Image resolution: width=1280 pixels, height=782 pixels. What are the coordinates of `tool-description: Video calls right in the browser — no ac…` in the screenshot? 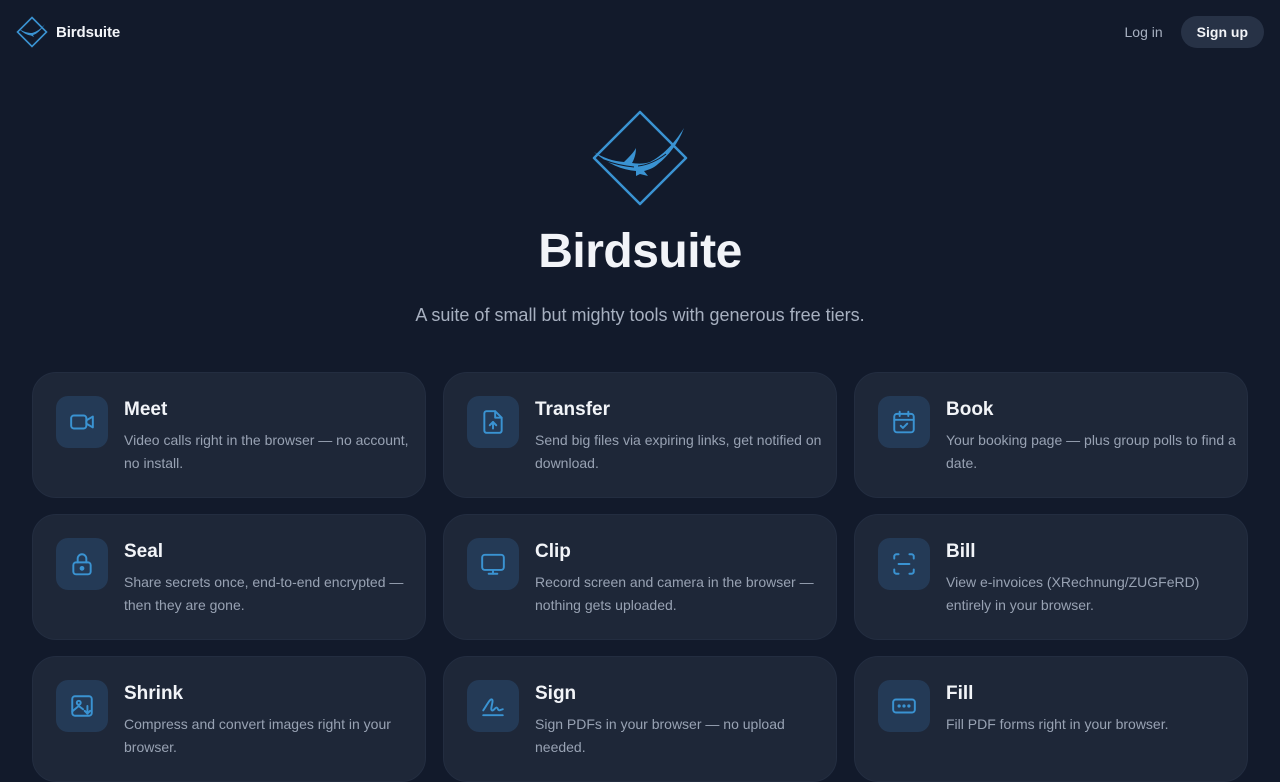 It's located at (266, 451).